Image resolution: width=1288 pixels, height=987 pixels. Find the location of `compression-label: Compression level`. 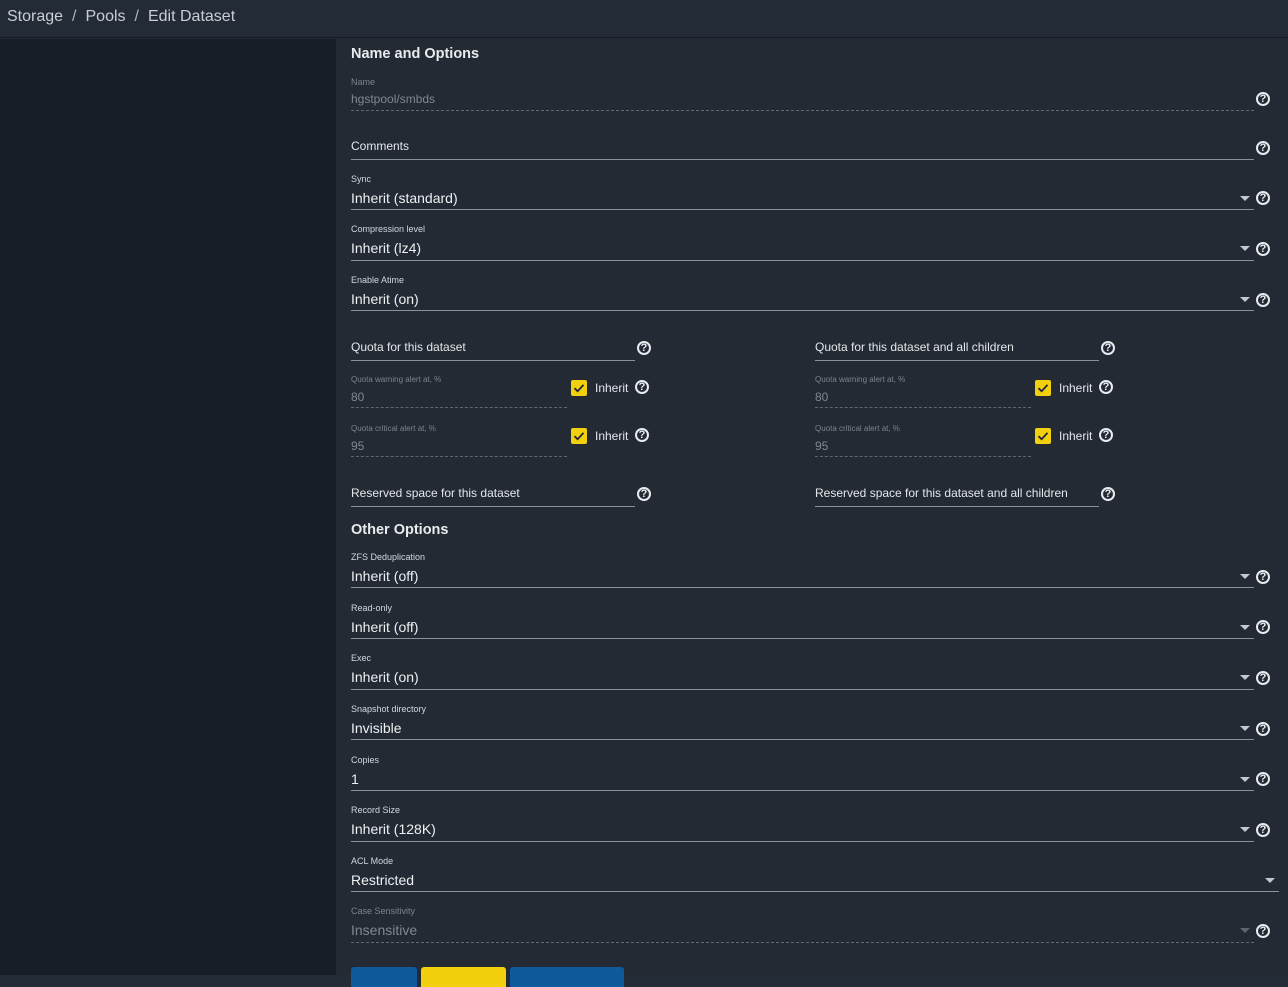

compression-label: Compression level is located at coordinates (388, 229).